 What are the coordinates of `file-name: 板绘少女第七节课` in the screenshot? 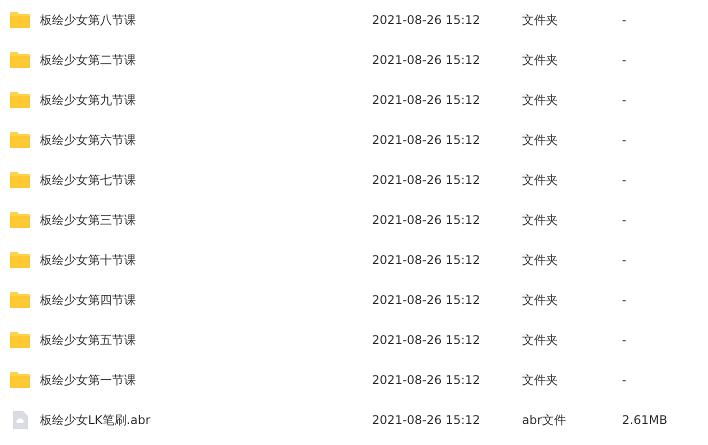 It's located at (88, 180).